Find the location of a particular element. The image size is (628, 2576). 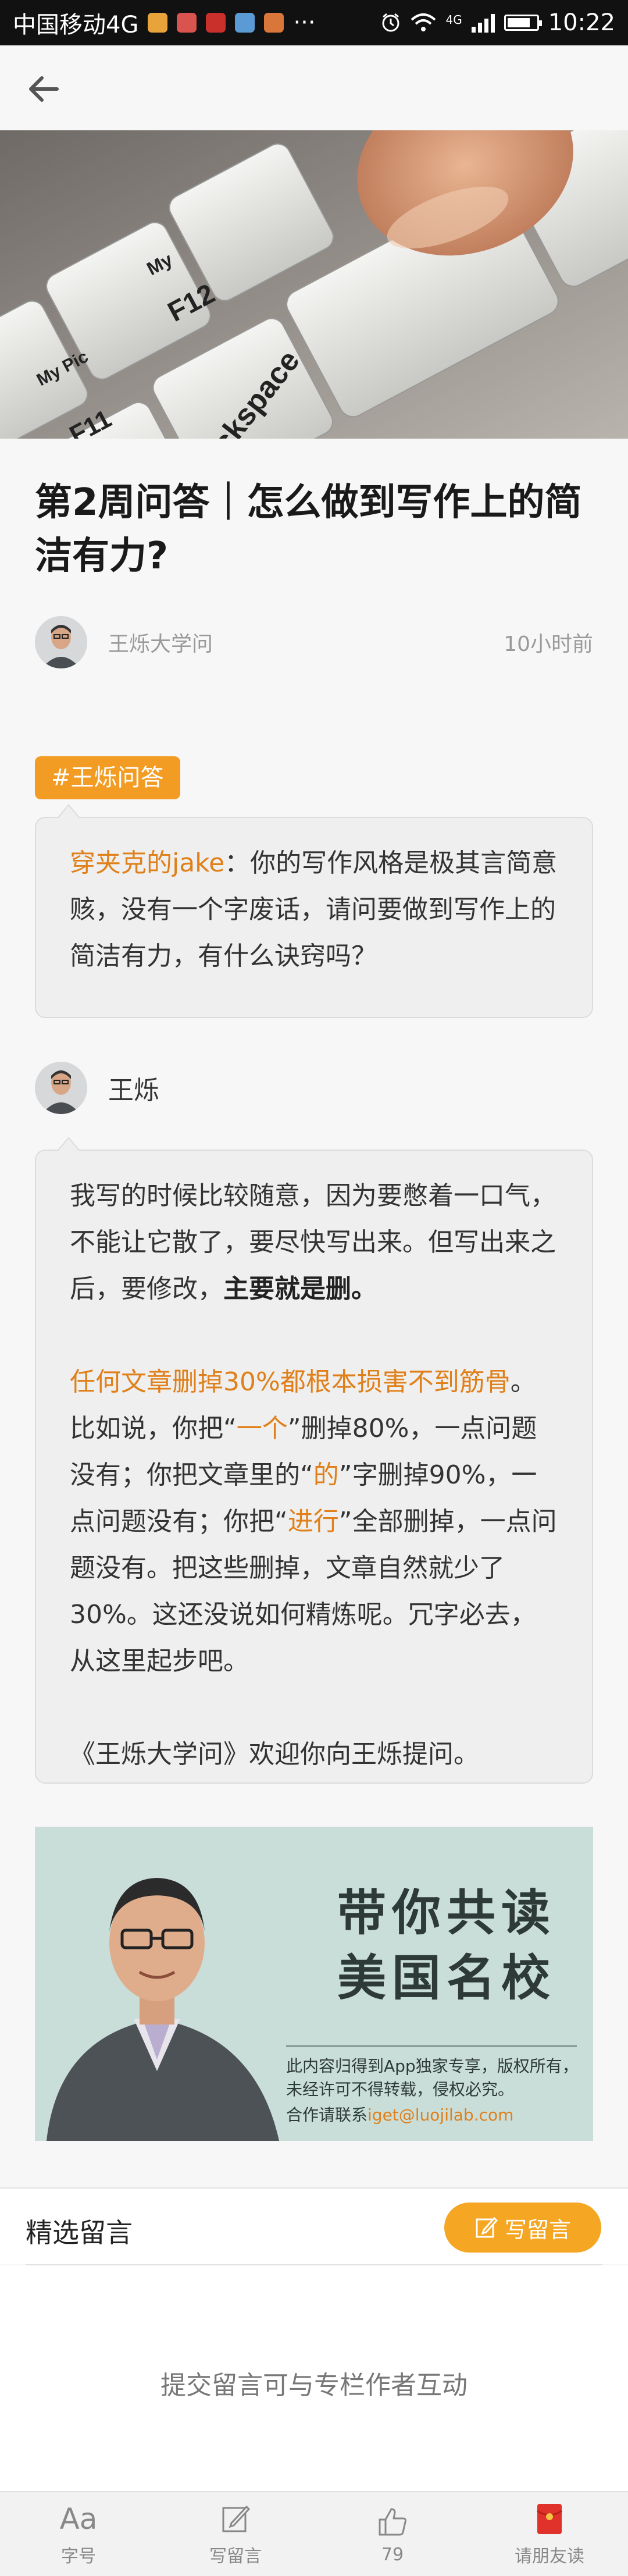

highlight-word: 进行 is located at coordinates (313, 1522).